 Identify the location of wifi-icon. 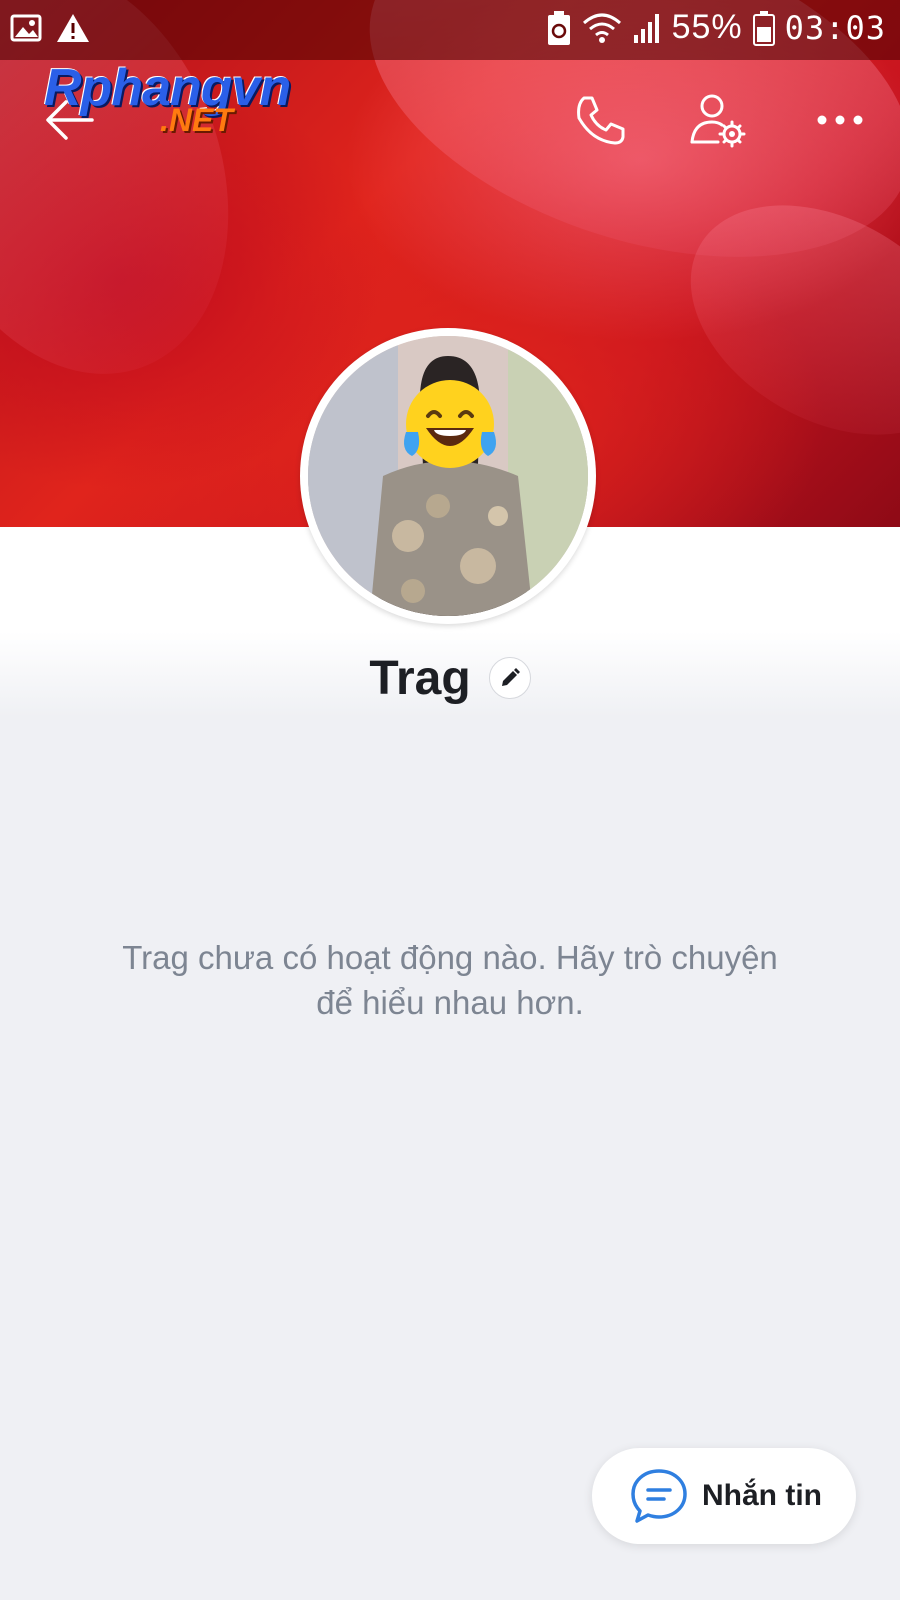
(601, 28).